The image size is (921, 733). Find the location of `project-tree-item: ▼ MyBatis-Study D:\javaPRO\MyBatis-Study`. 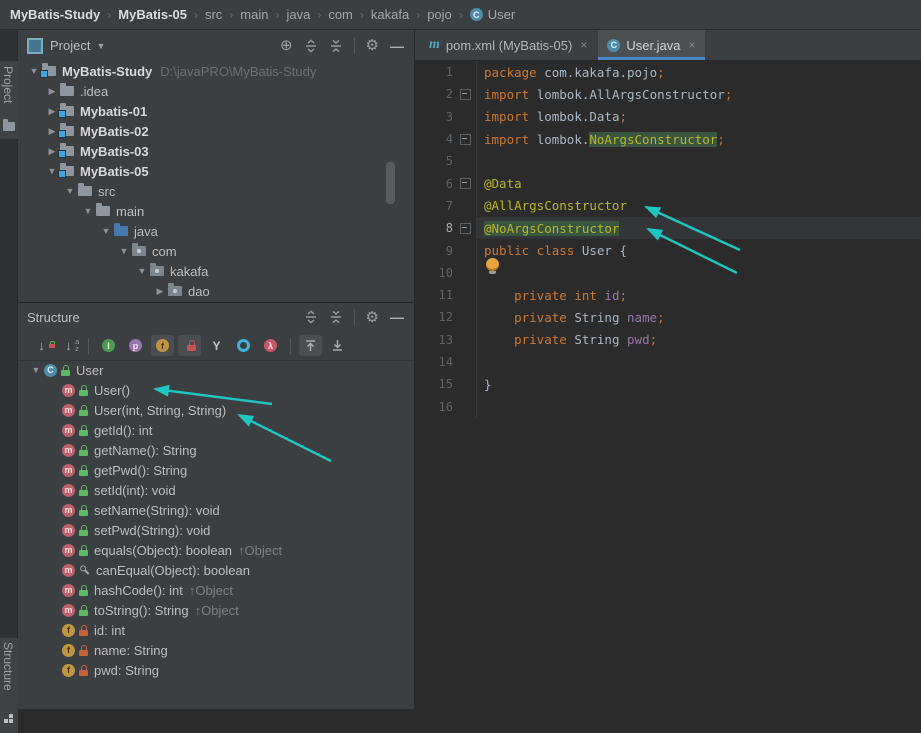

project-tree-item: ▼ MyBatis-Study D:\javaPRO\MyBatis-Study is located at coordinates (216, 71).